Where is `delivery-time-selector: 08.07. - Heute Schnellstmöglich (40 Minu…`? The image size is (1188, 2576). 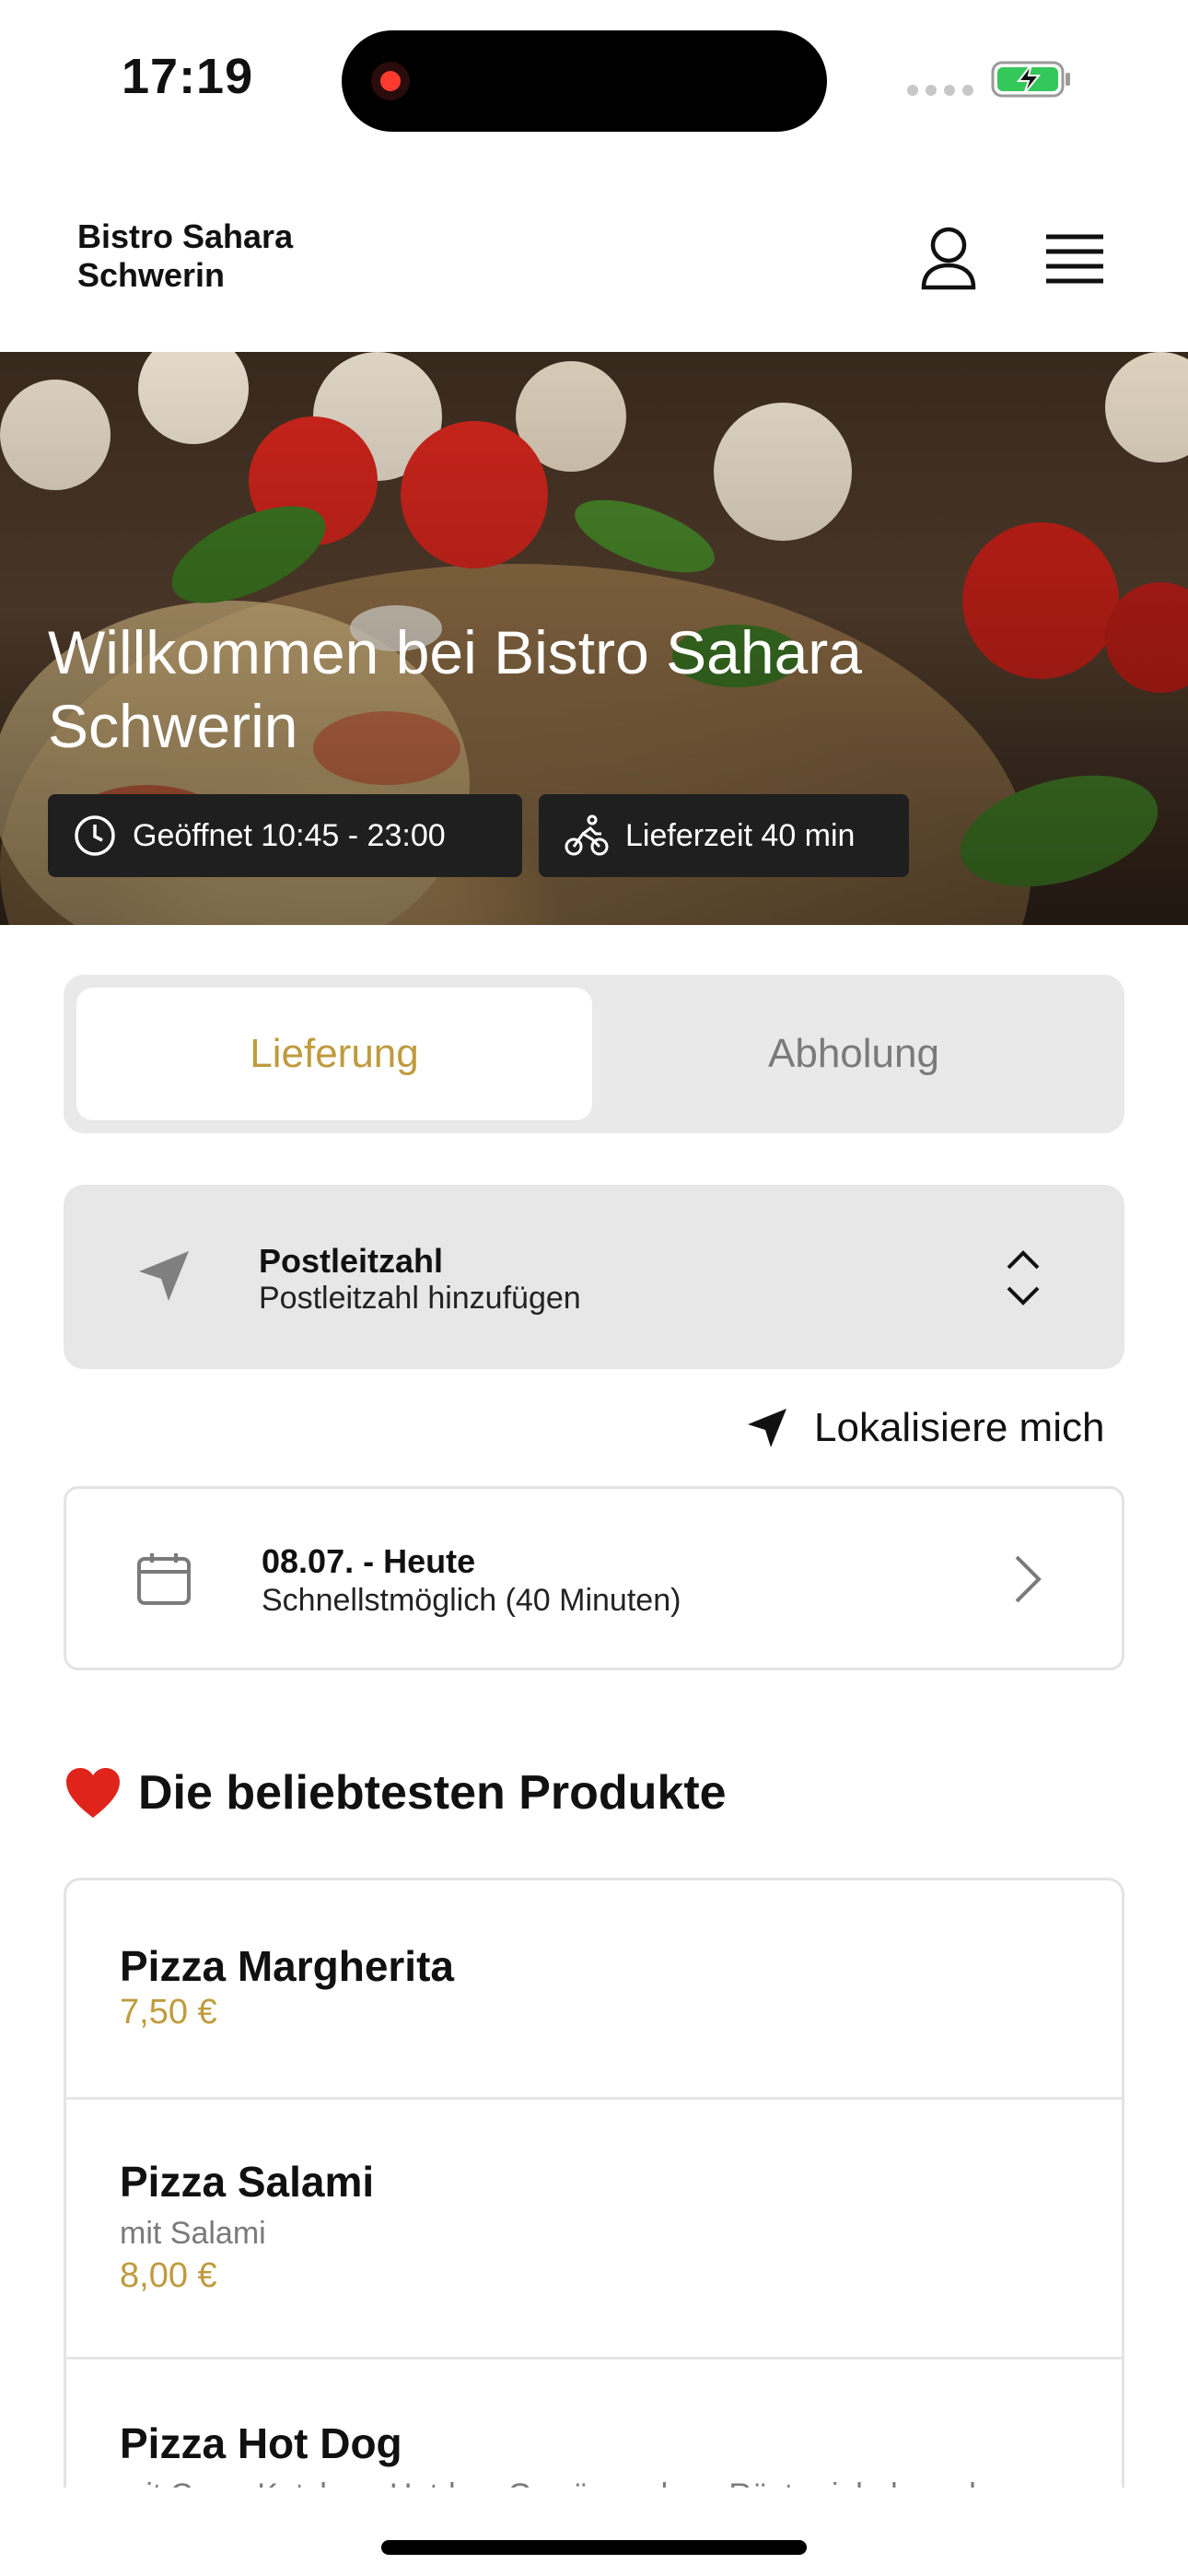 delivery-time-selector: 08.07. - Heute Schnellstmöglich (40 Minu… is located at coordinates (594, 1578).